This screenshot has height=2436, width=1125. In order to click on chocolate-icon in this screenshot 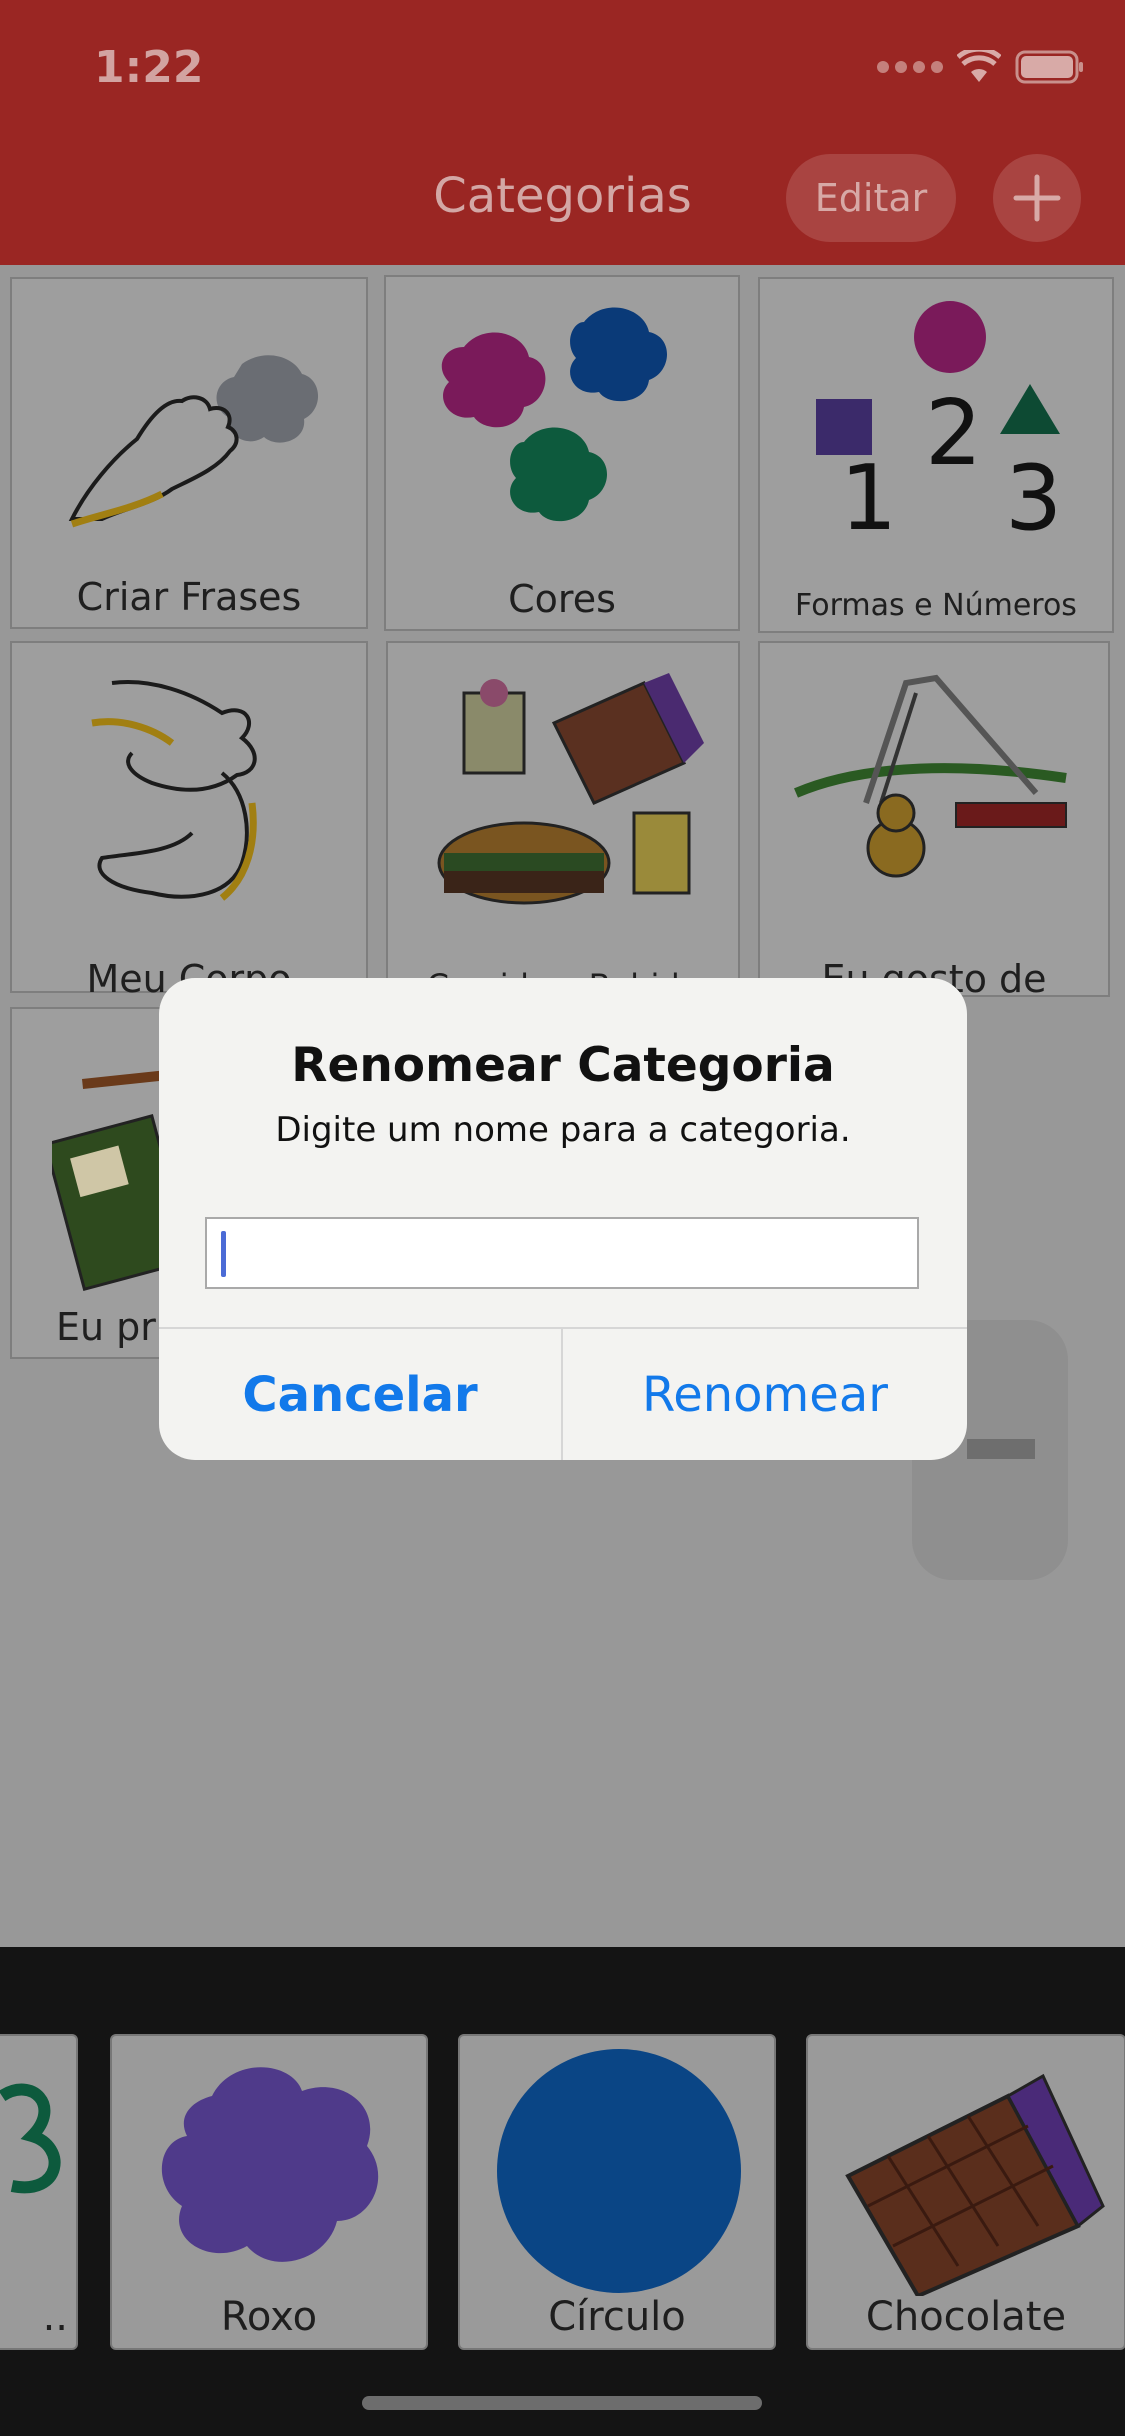, I will do `click(975, 2184)`.